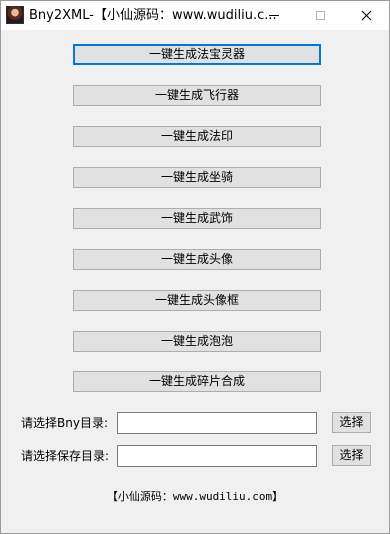  I want to click on generate-suipian-hecheng-button: 一键生成碎片合成, so click(197, 381).